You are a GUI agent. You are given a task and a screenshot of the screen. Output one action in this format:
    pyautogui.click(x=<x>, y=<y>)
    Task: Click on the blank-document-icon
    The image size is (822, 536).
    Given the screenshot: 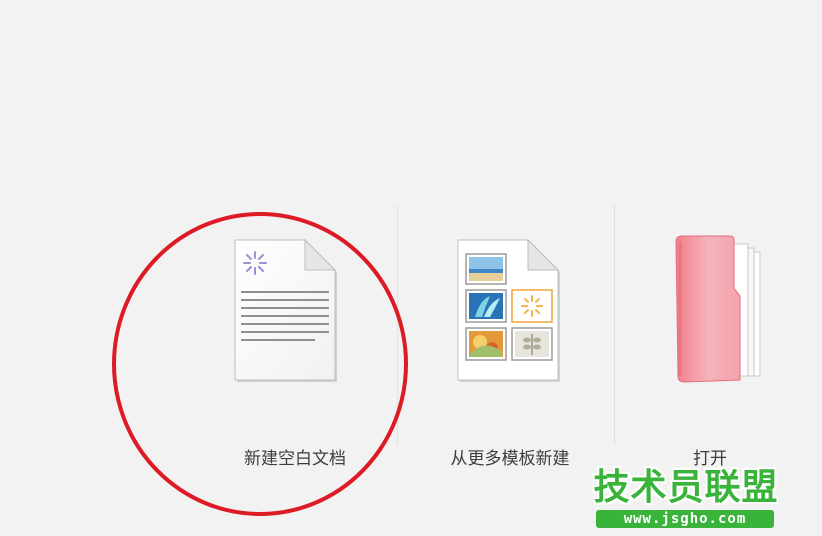 What is the action you would take?
    pyautogui.click(x=285, y=310)
    